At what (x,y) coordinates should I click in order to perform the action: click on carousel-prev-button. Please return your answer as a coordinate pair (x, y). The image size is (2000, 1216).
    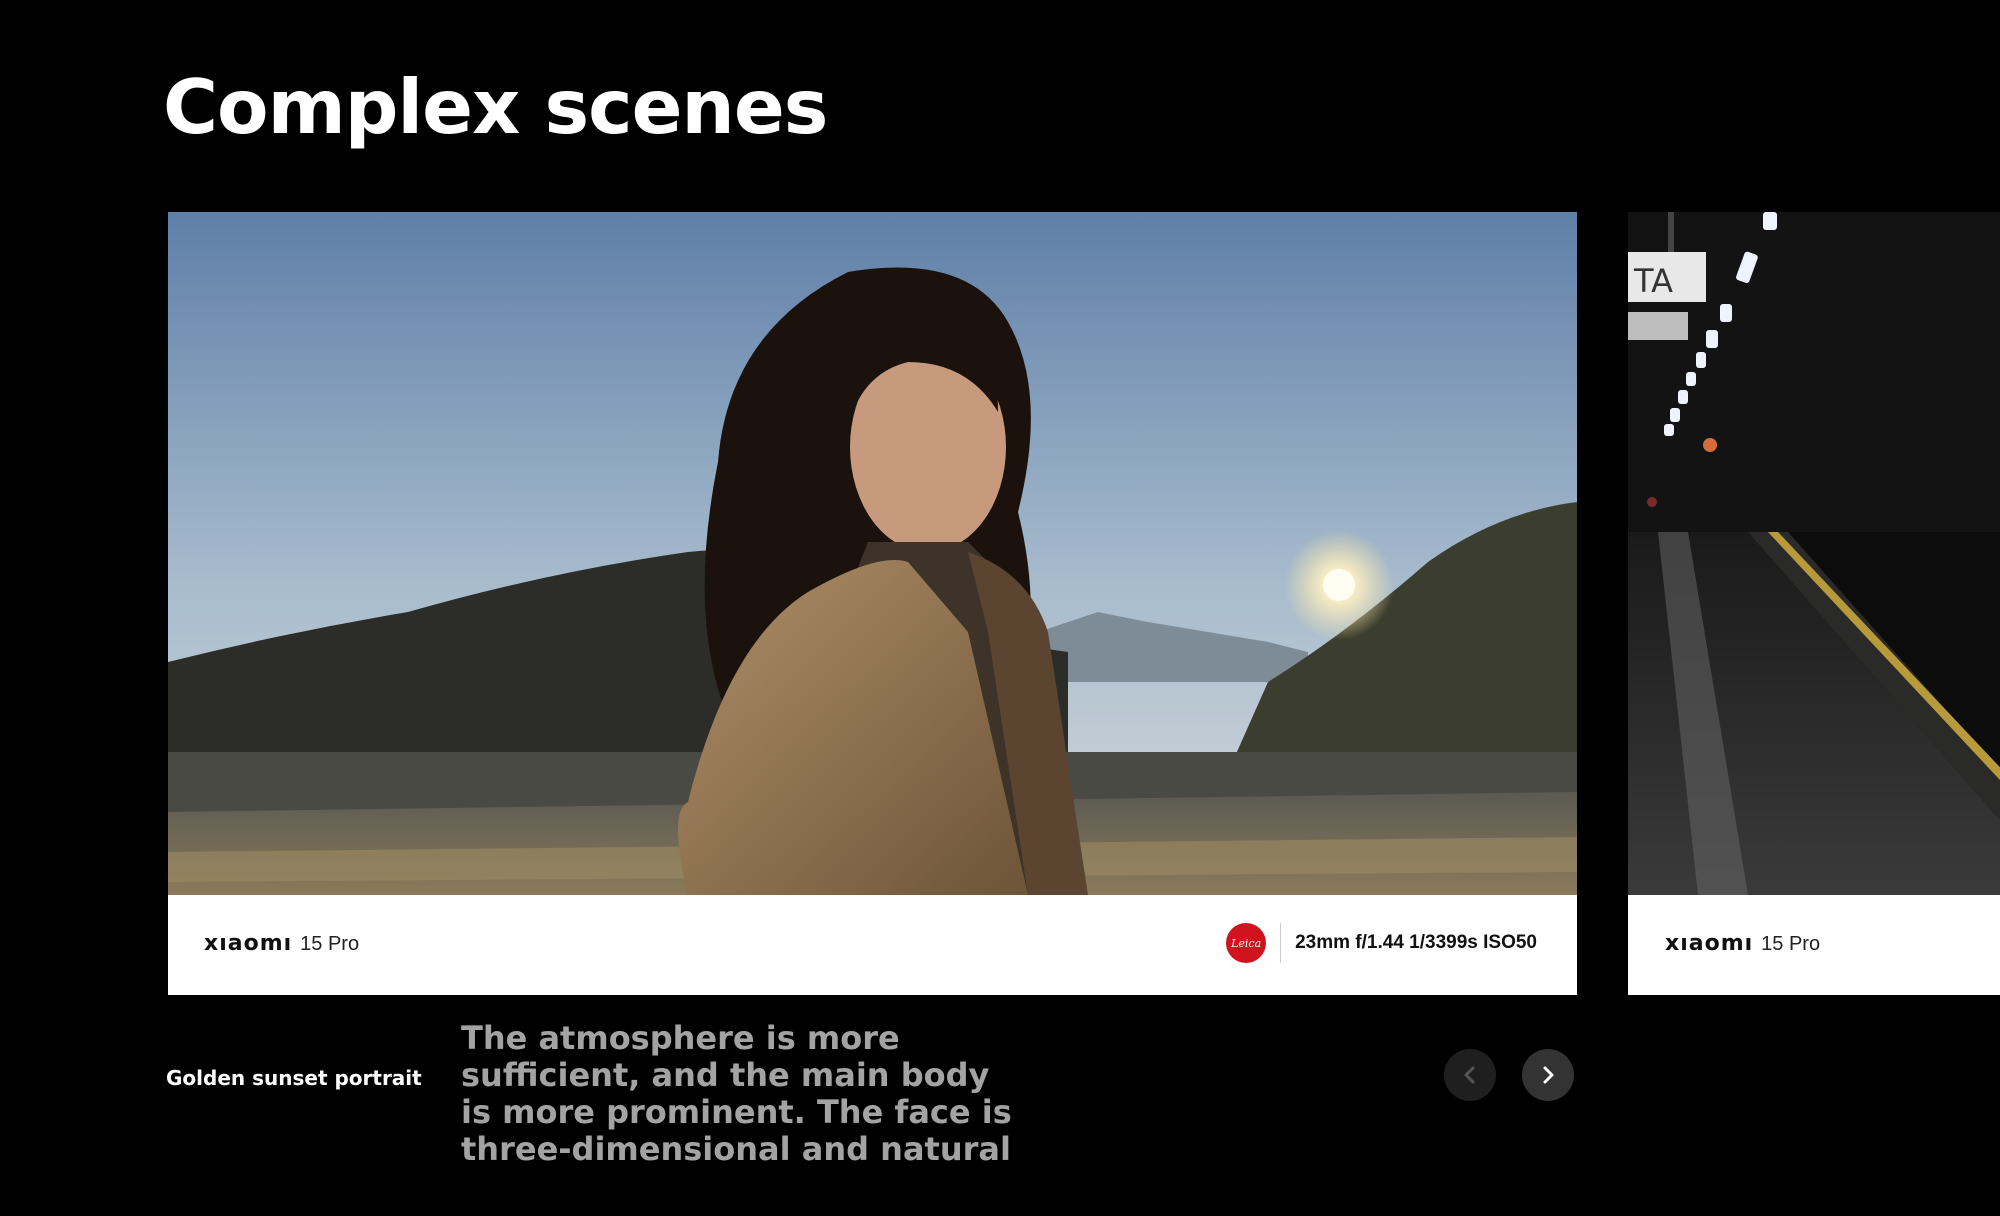
    Looking at the image, I should click on (1470, 1075).